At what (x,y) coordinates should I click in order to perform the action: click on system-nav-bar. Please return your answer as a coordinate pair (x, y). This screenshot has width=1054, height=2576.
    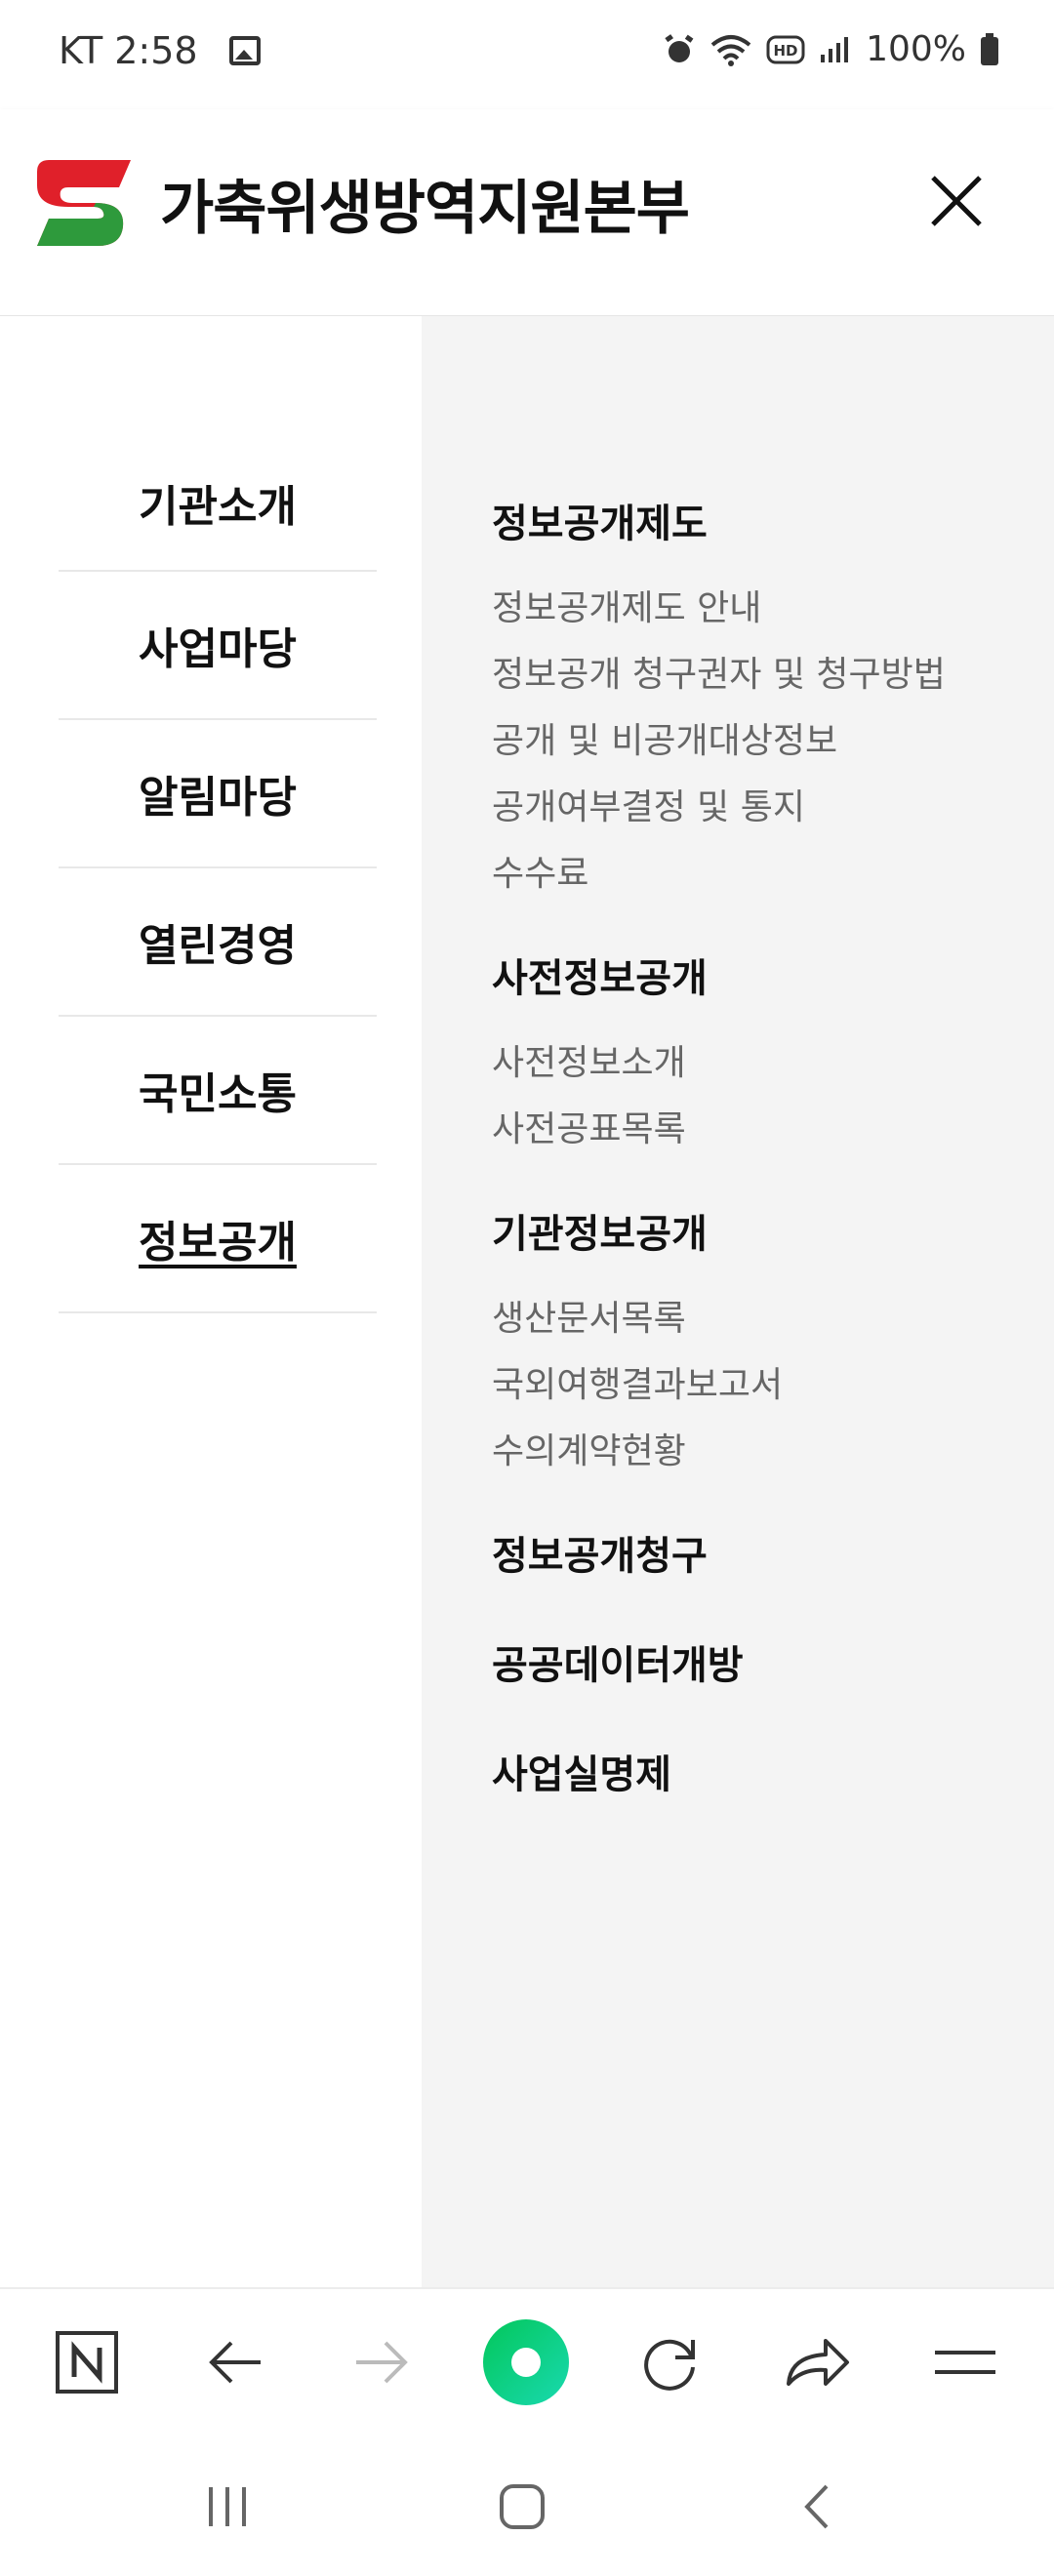
    Looking at the image, I should click on (527, 2505).